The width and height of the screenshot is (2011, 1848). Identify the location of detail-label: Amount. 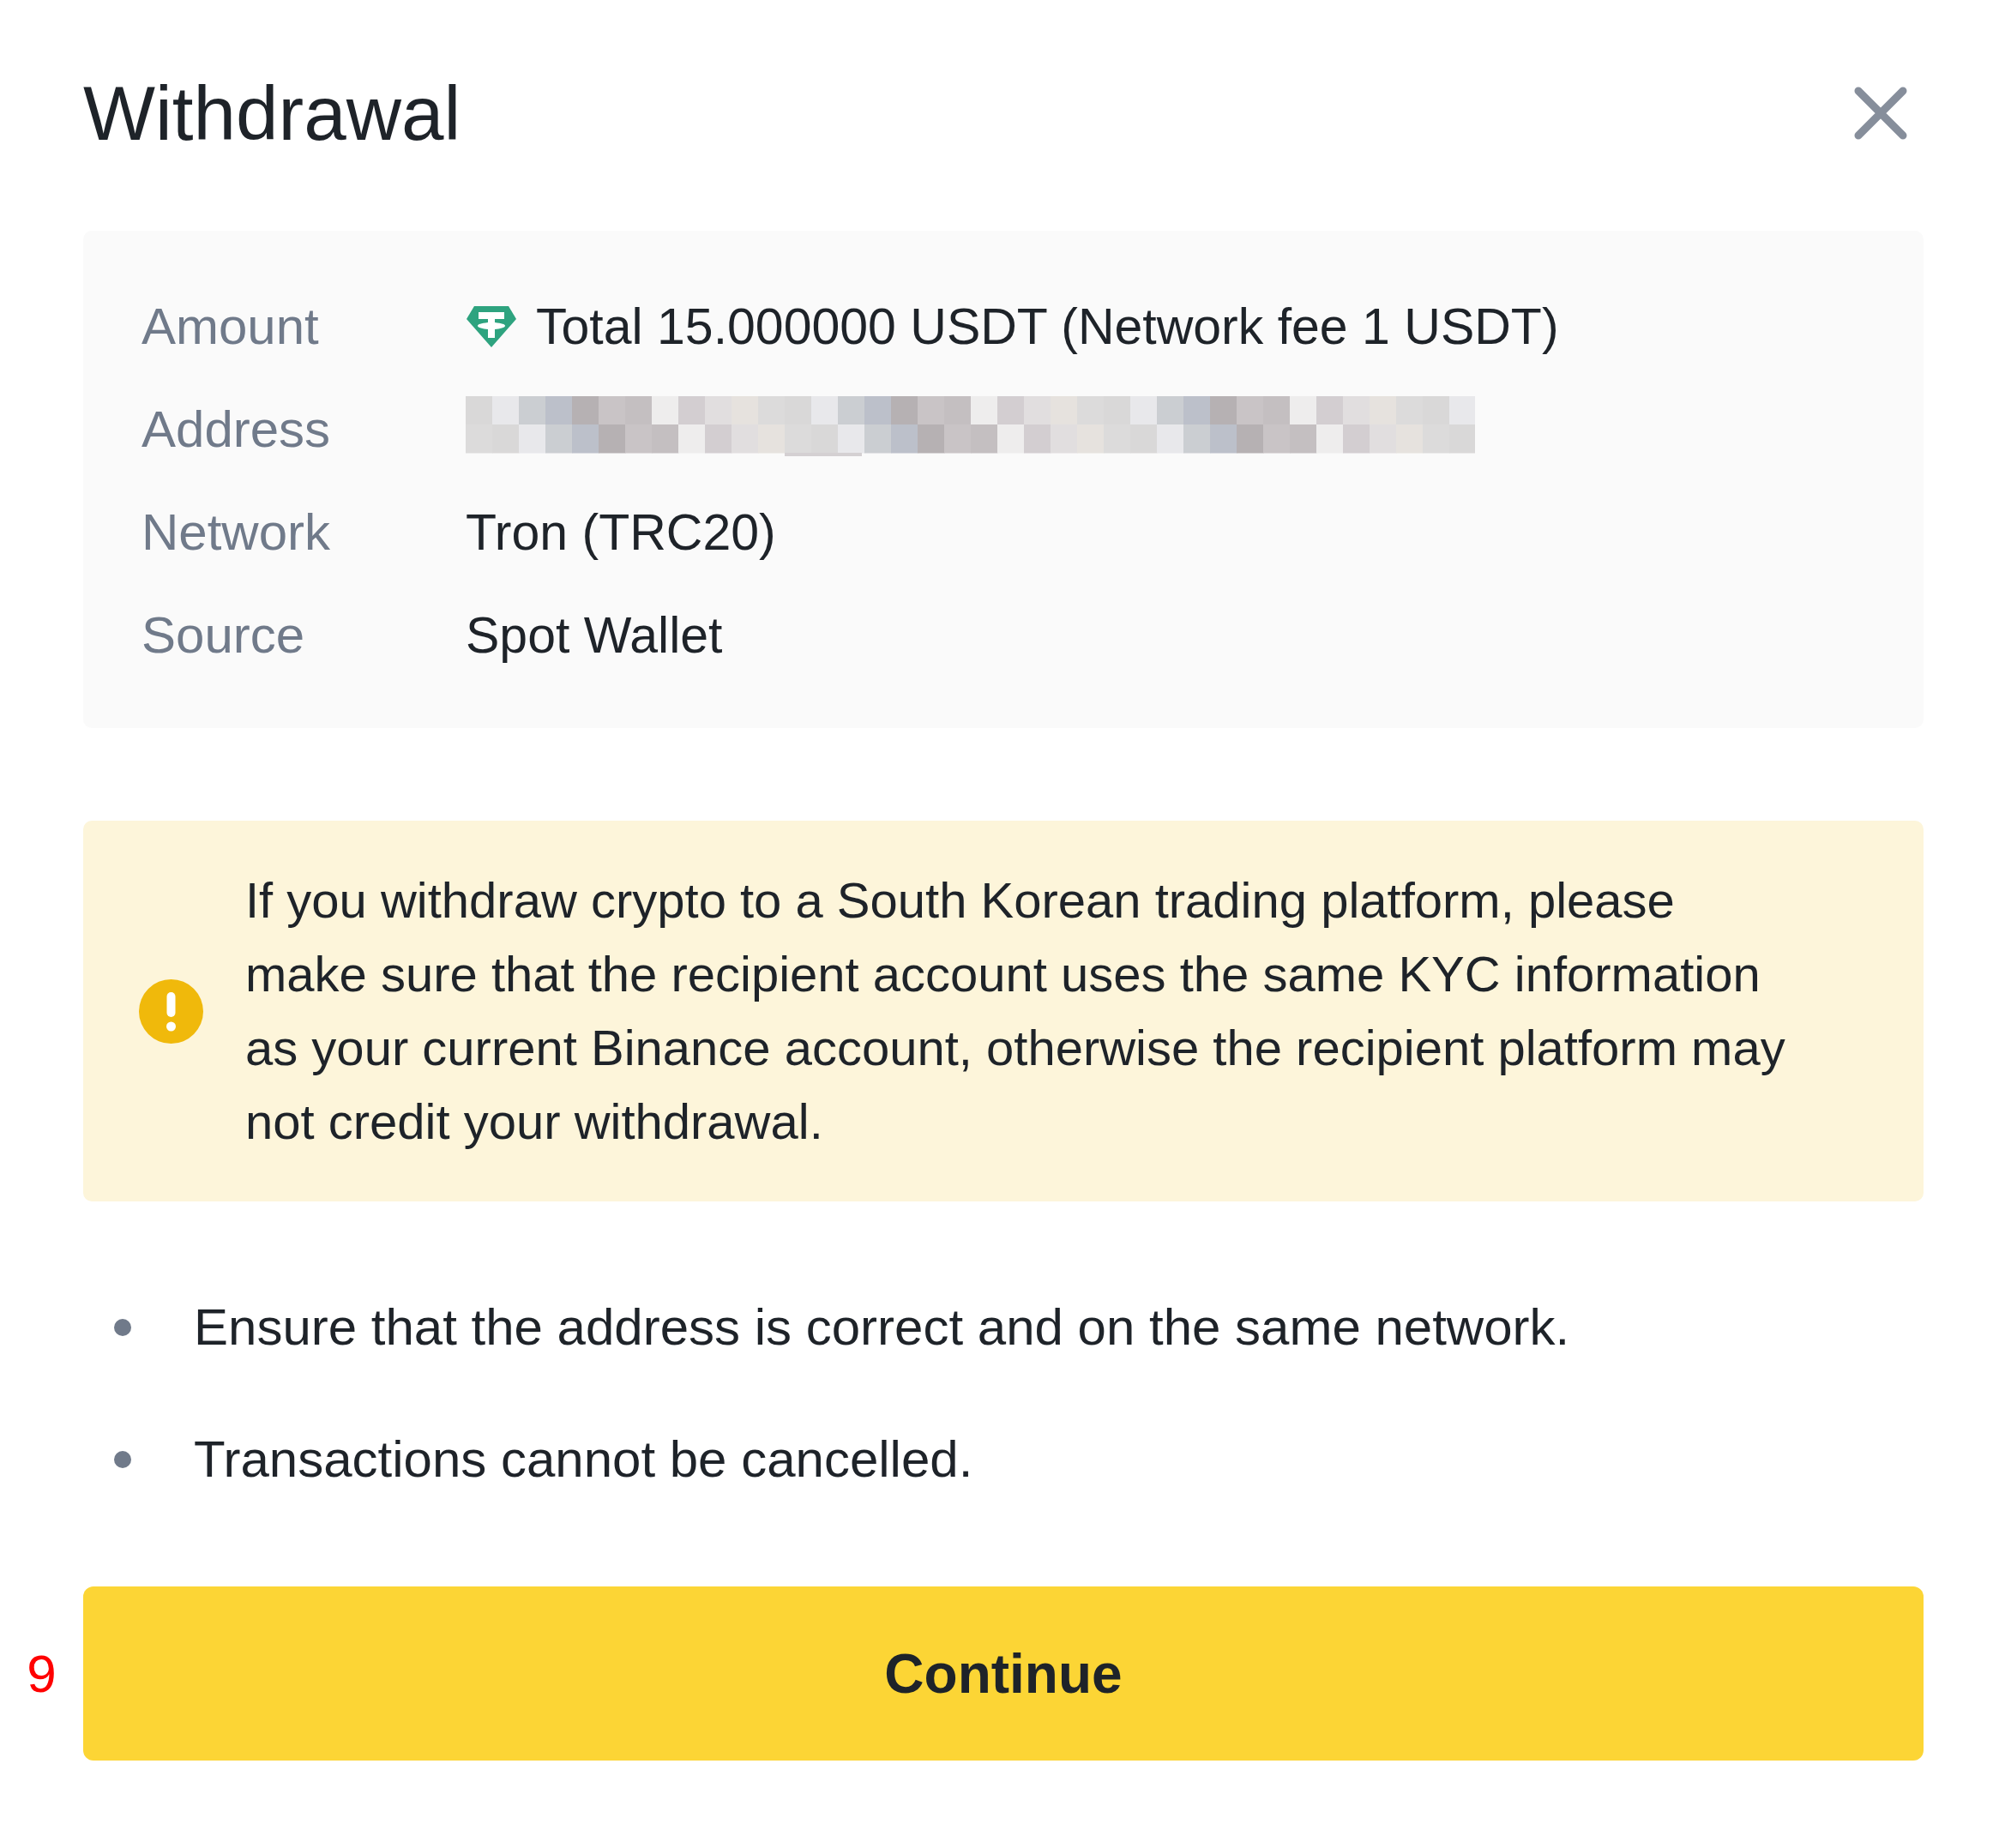
(230, 327).